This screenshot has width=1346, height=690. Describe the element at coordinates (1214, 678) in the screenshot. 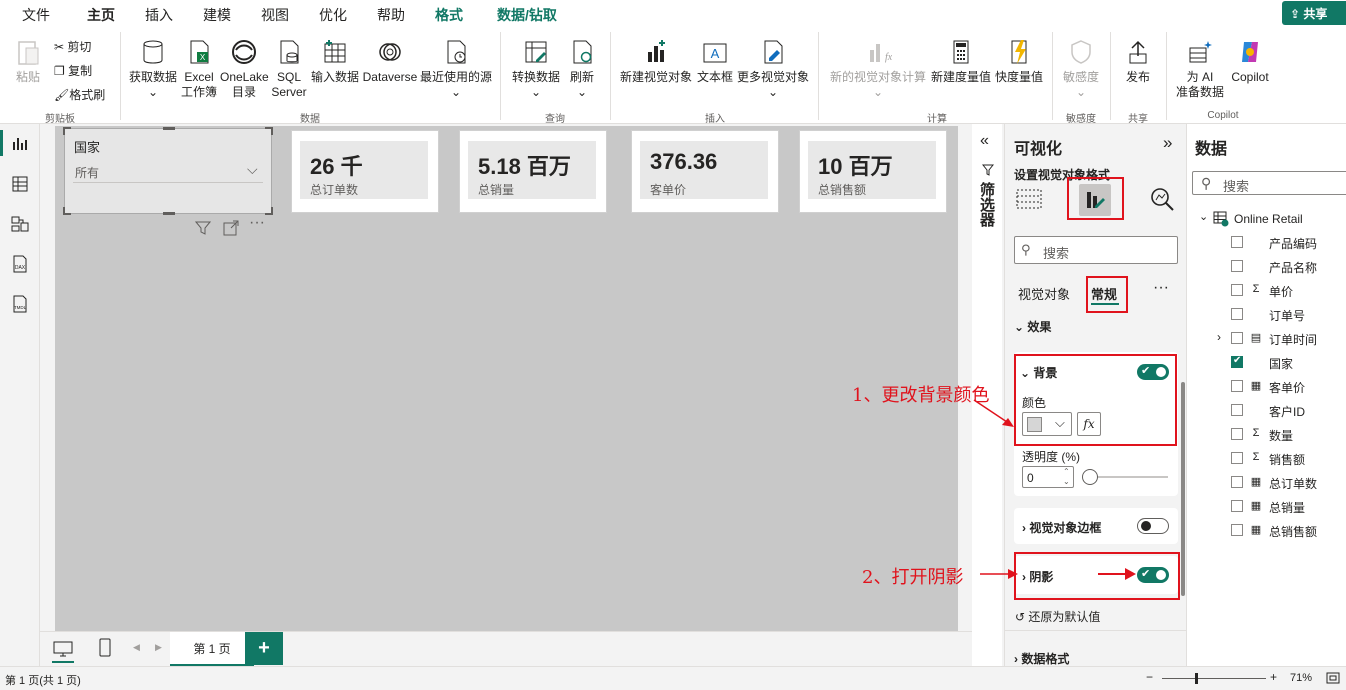

I see `zoom-slider-track` at that location.